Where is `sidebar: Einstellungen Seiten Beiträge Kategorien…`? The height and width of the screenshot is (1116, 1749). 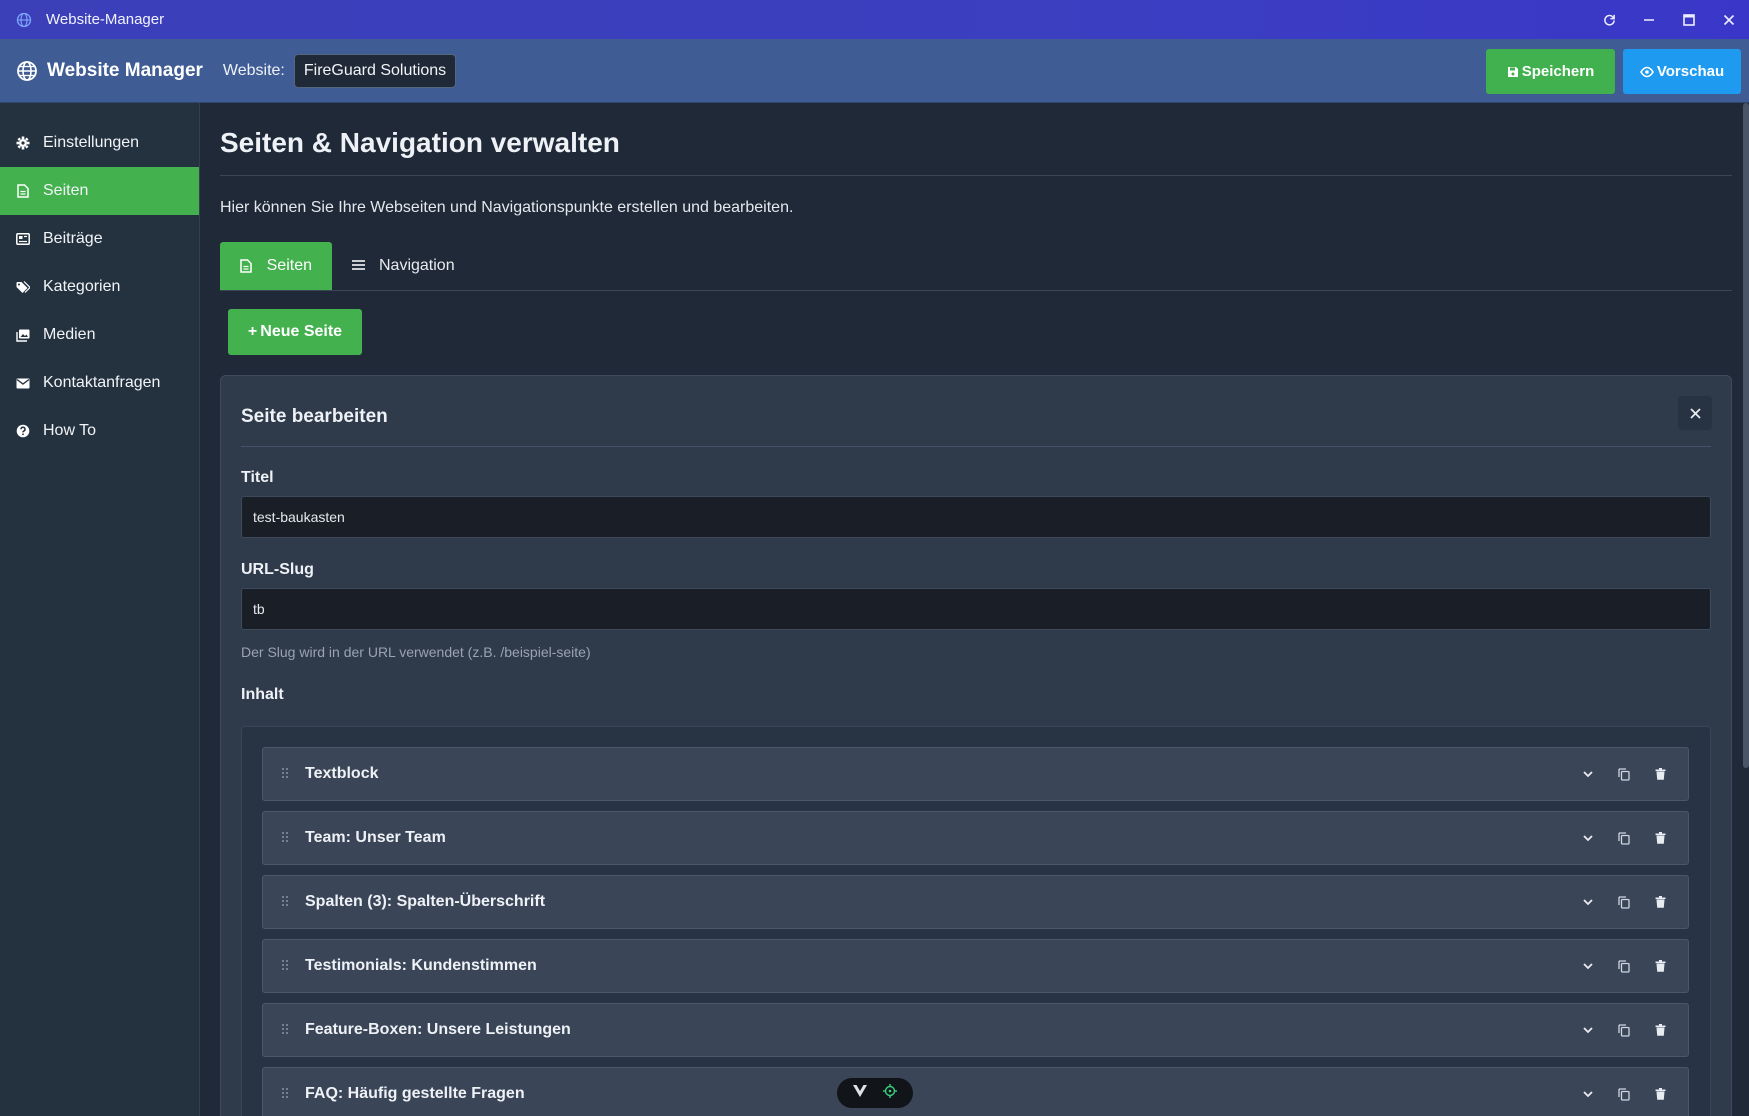
sidebar: Einstellungen Seiten Beiträge Kategorien… is located at coordinates (100, 609).